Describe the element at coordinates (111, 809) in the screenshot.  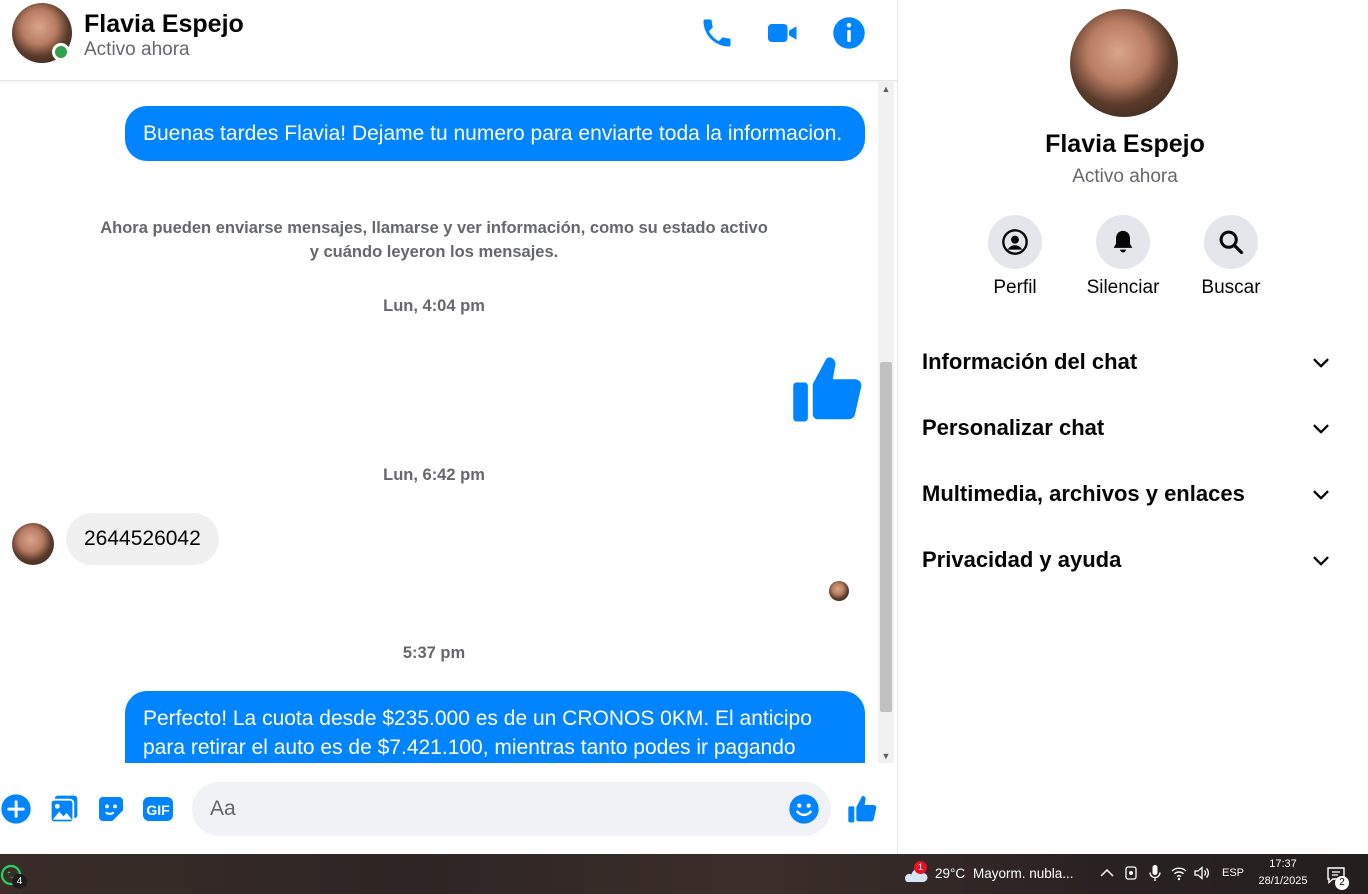
I see `sticker-icon` at that location.